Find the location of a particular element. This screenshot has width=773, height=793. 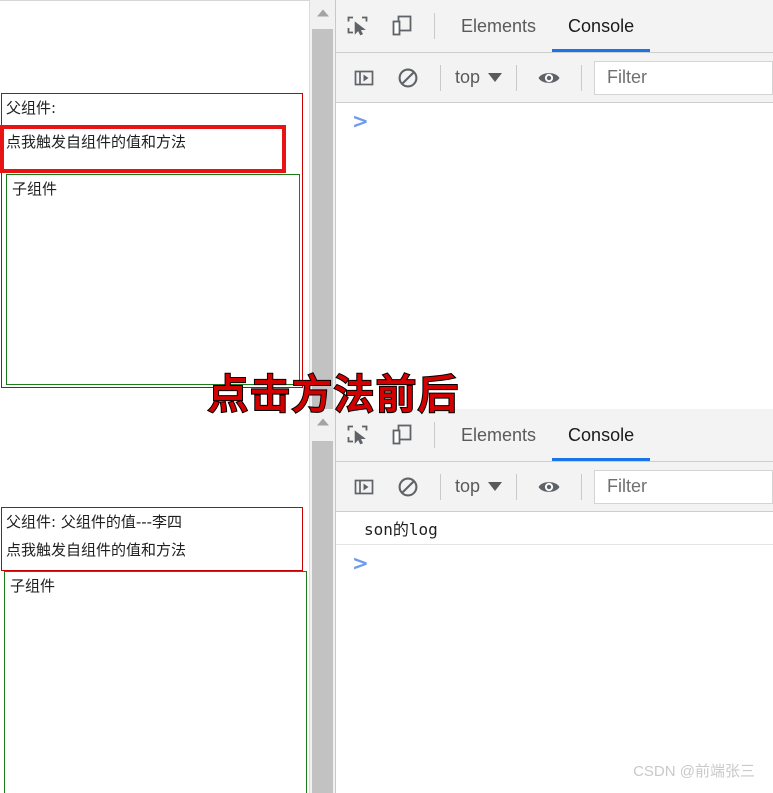

parent-component-label: 父组件: 父组件的值---李四 is located at coordinates (94, 522).